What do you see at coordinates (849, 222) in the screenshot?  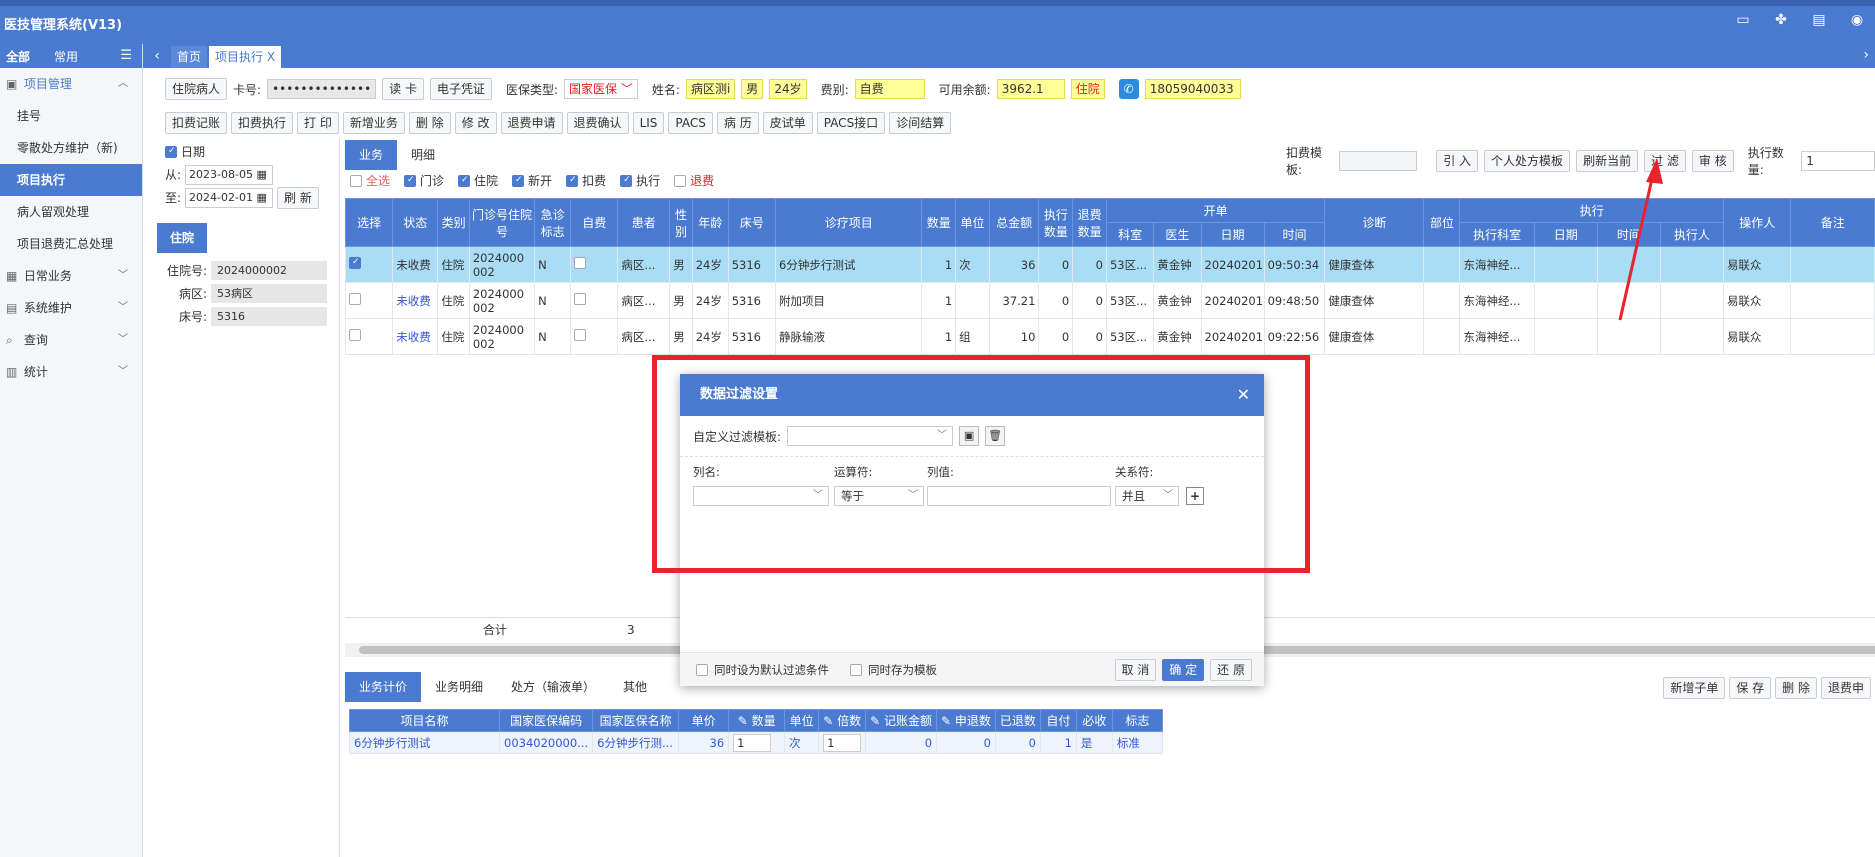 I see `column-header-10: 诊疗项目` at bounding box center [849, 222].